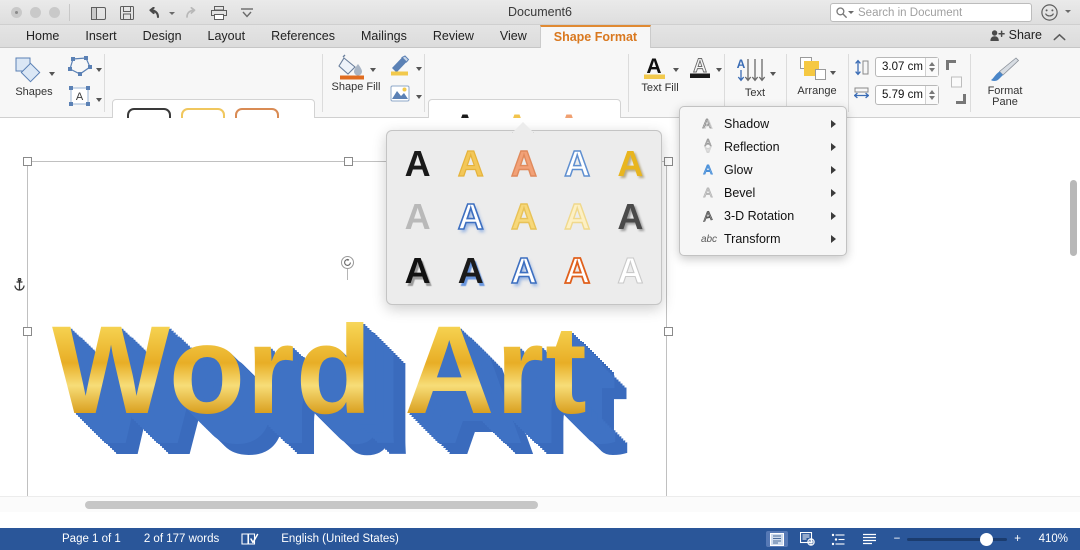 The width and height of the screenshot is (1080, 550). I want to click on shapes-caret-icon, so click(52, 74).